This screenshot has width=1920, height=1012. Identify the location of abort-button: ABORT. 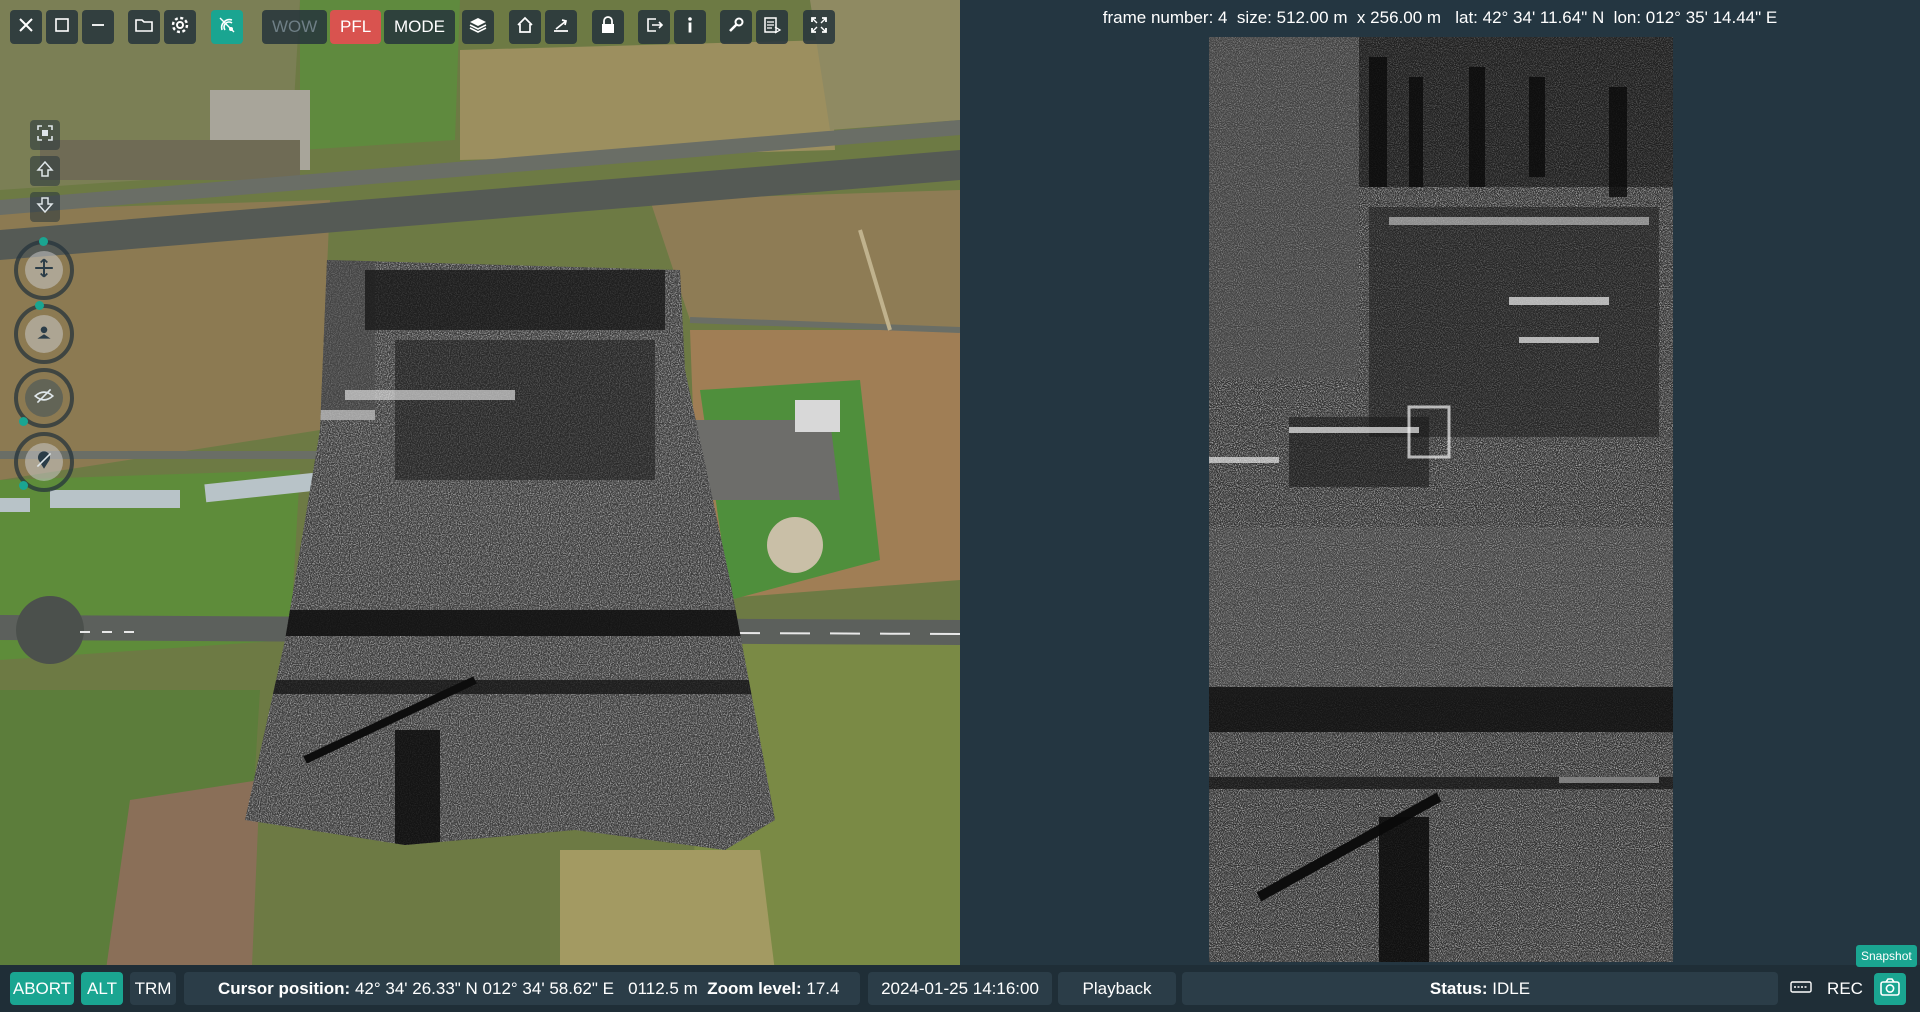
(42, 988).